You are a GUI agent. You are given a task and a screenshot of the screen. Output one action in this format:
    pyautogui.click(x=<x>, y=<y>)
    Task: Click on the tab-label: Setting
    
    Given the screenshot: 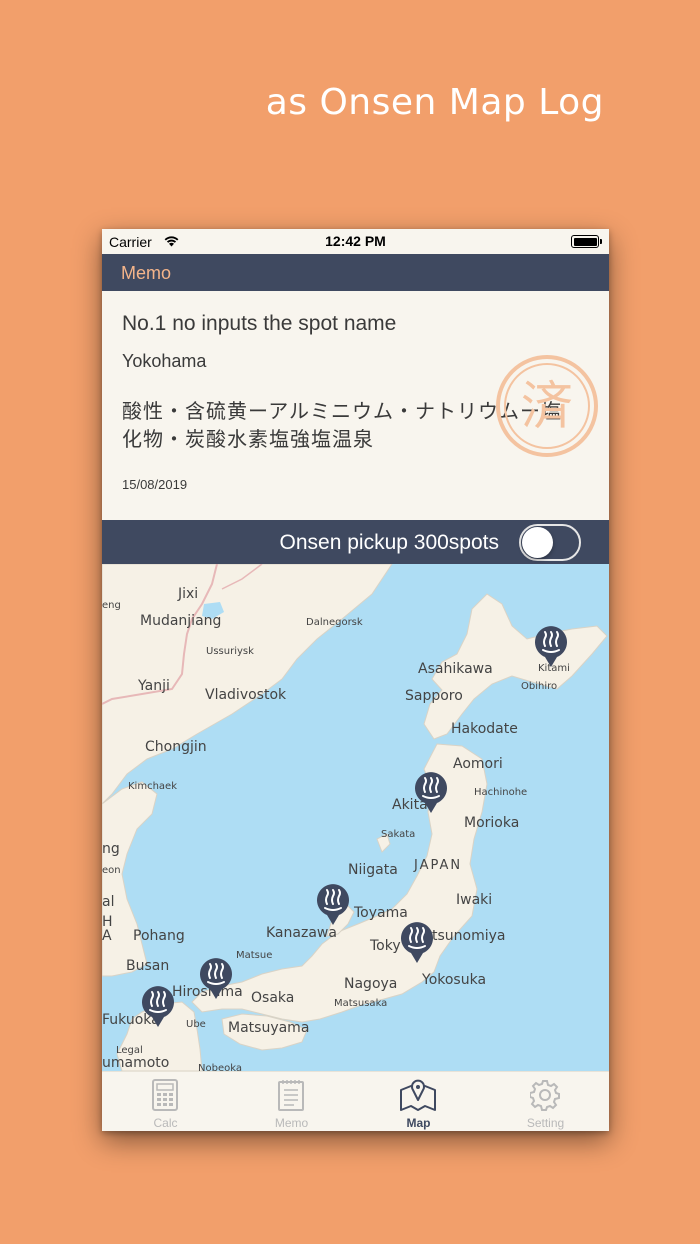 What is the action you would take?
    pyautogui.click(x=545, y=1123)
    